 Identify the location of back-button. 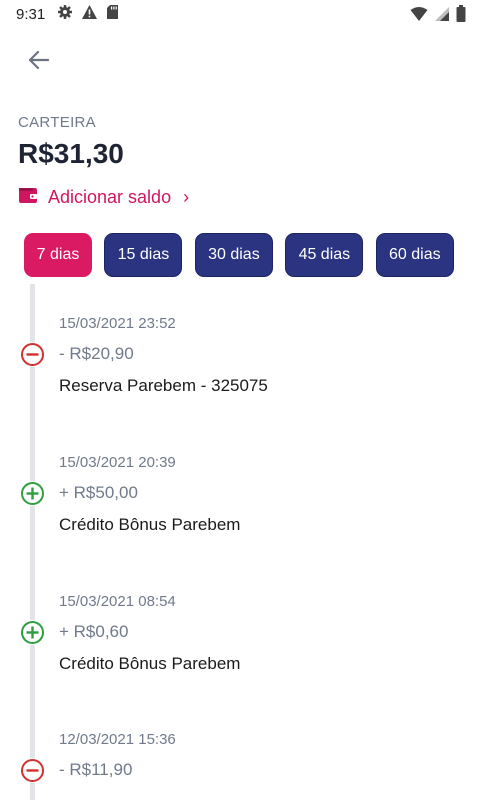
(38, 62).